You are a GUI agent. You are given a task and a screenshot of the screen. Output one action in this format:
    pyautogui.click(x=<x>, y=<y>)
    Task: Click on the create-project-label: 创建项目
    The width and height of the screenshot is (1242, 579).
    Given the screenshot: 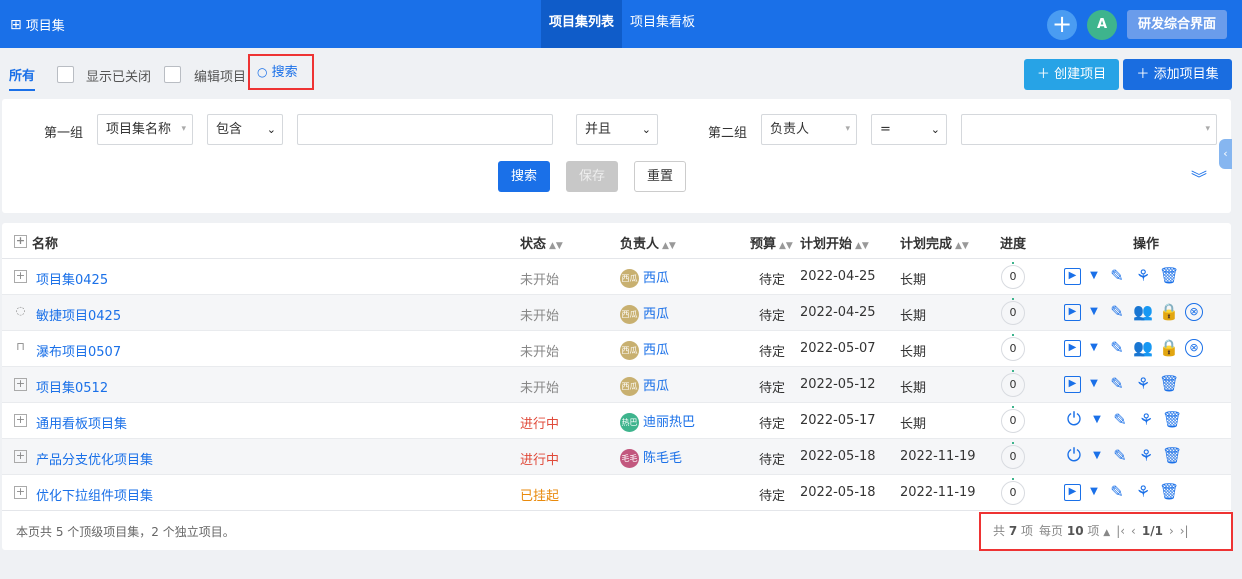 What is the action you would take?
    pyautogui.click(x=1080, y=74)
    